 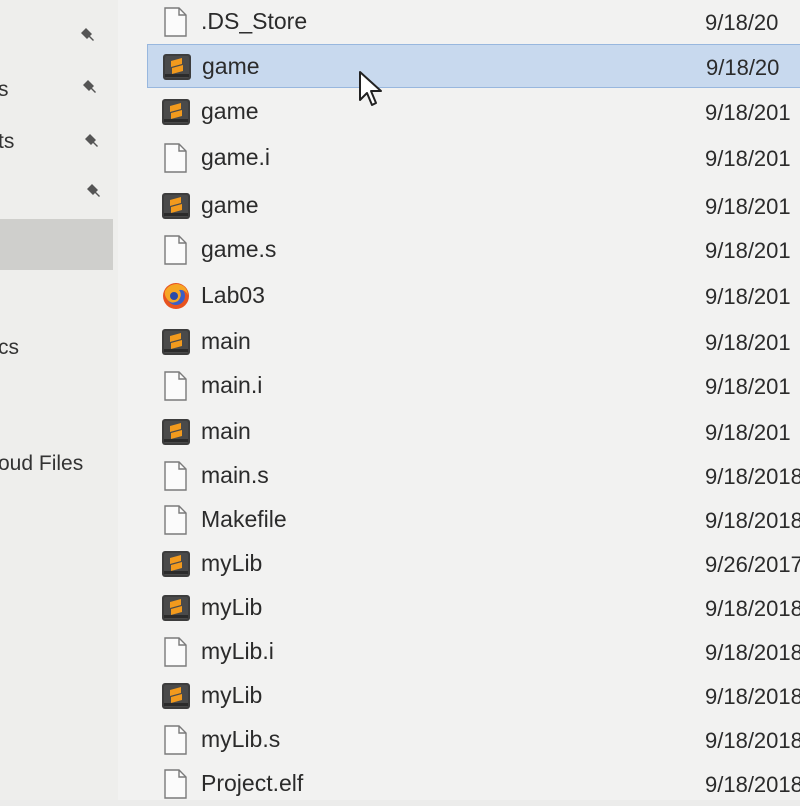 I want to click on nav-item-label: cs, so click(x=9, y=347).